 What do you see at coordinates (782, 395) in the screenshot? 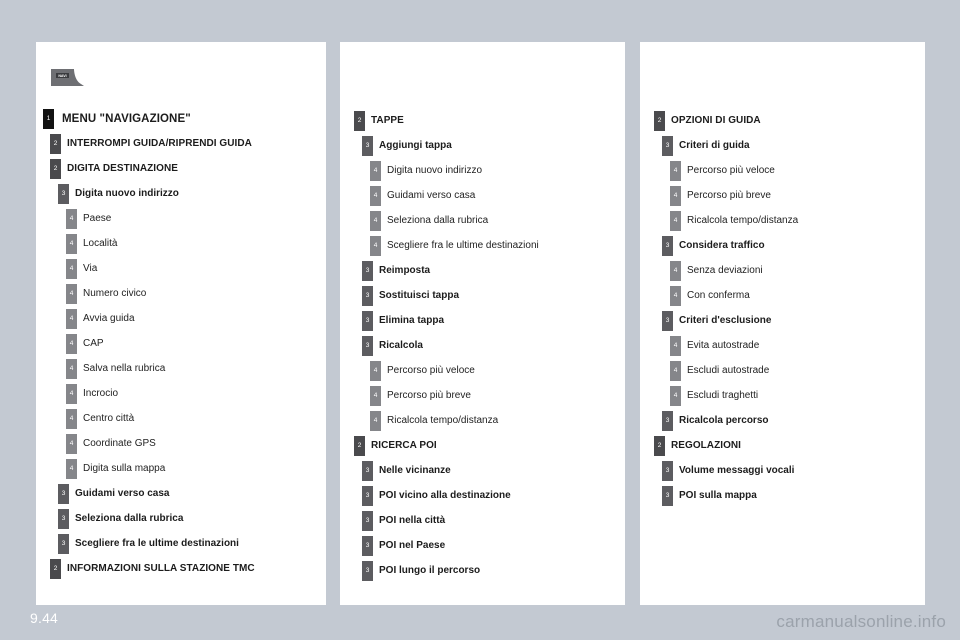
I see `menu-item: 4 Escludi traghetti` at bounding box center [782, 395].